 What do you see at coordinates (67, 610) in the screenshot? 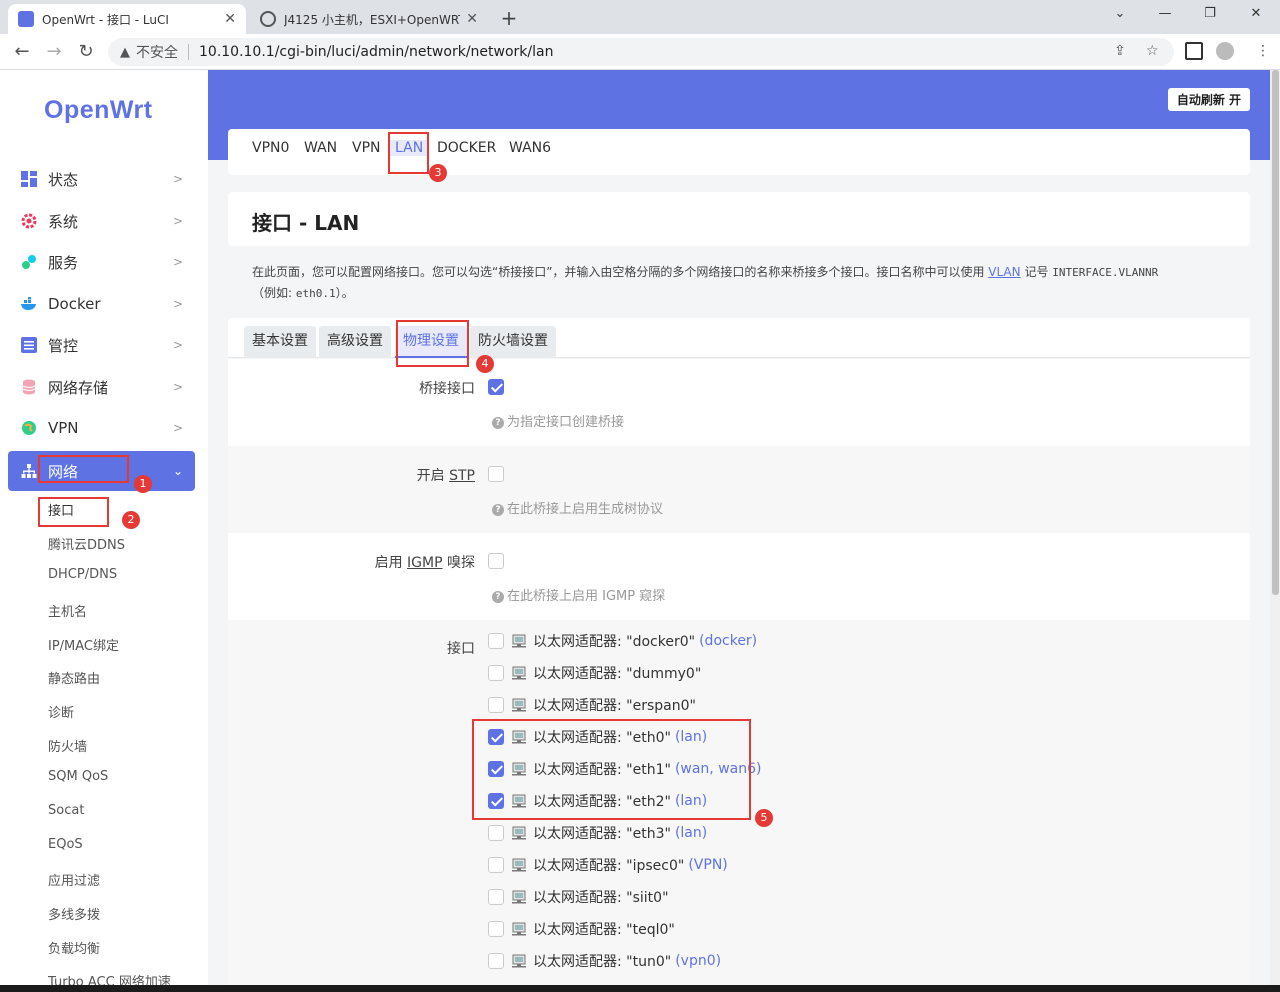
I see `submenu-item-hostnames: 主机名` at bounding box center [67, 610].